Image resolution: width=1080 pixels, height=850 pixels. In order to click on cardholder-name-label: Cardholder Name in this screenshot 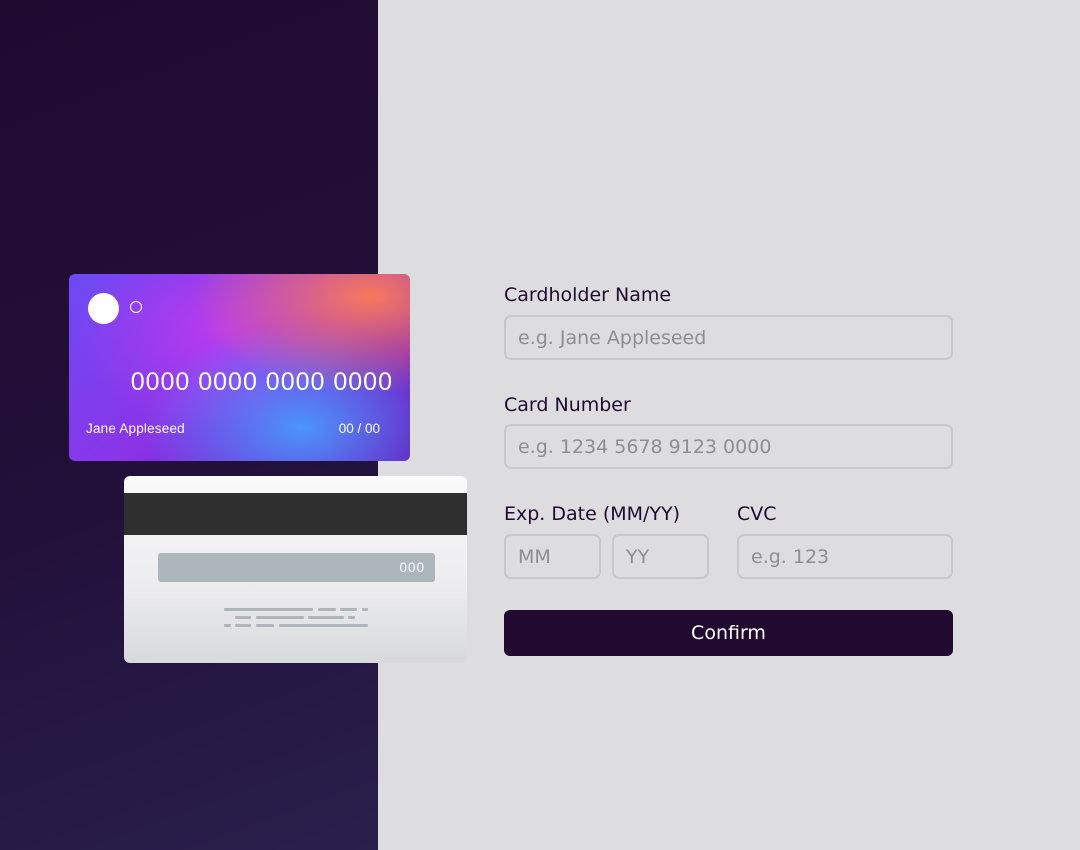, I will do `click(588, 295)`.